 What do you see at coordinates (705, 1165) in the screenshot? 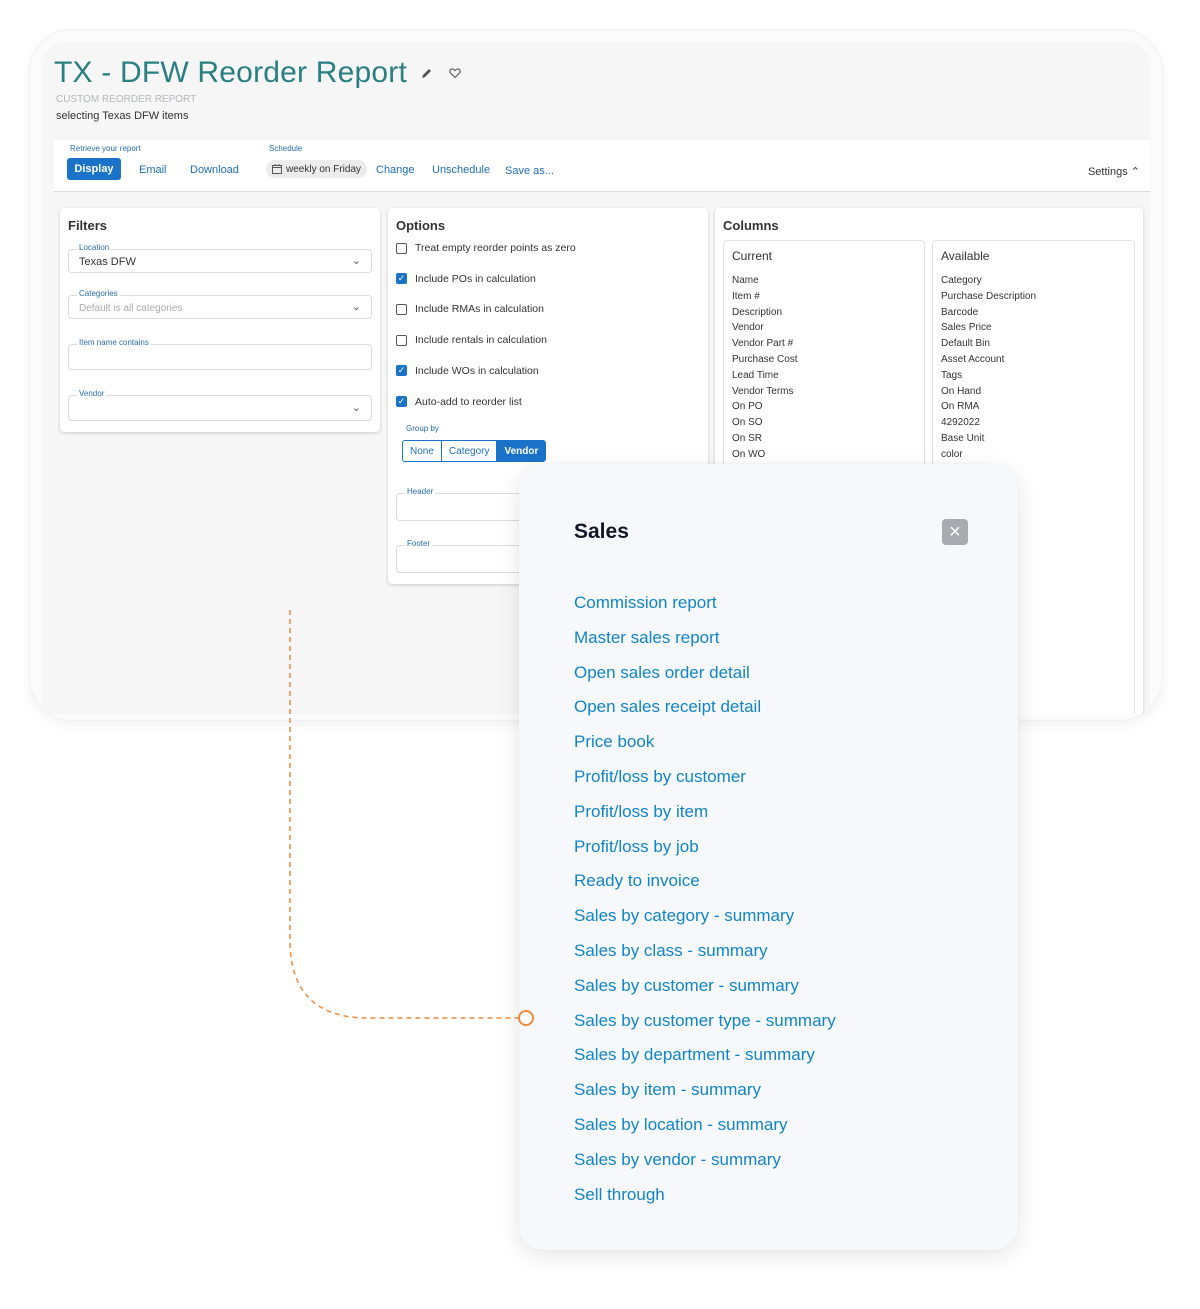
I see `sales-report-link: Sales by vendor - summary` at bounding box center [705, 1165].